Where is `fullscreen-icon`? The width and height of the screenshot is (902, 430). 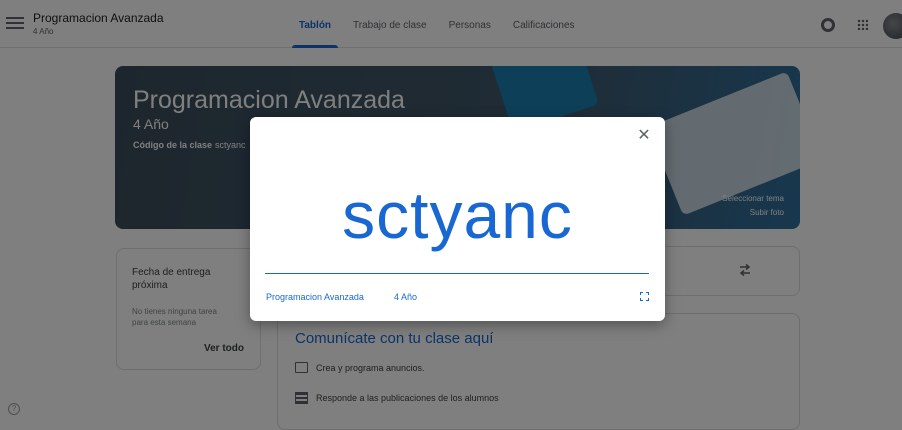
fullscreen-icon is located at coordinates (644, 296).